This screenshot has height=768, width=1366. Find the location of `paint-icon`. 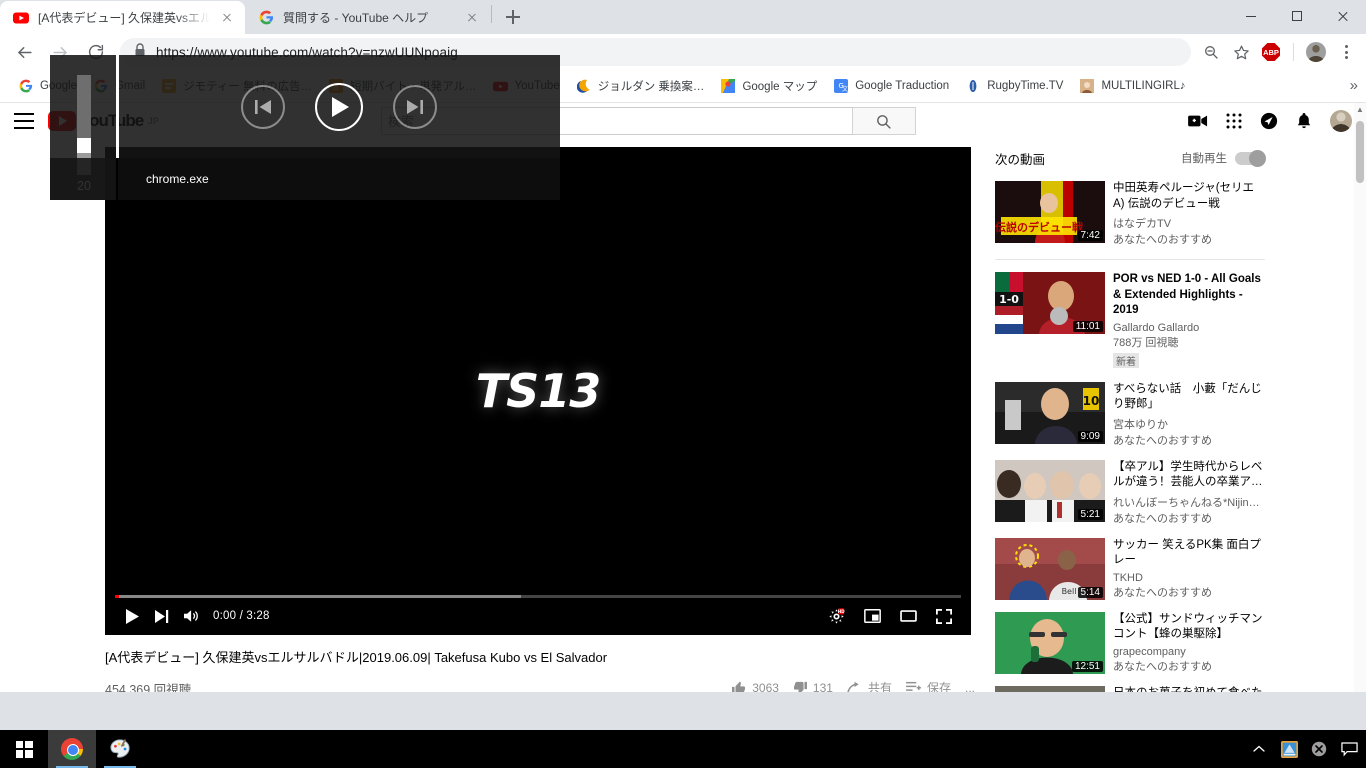

paint-icon is located at coordinates (120, 748).